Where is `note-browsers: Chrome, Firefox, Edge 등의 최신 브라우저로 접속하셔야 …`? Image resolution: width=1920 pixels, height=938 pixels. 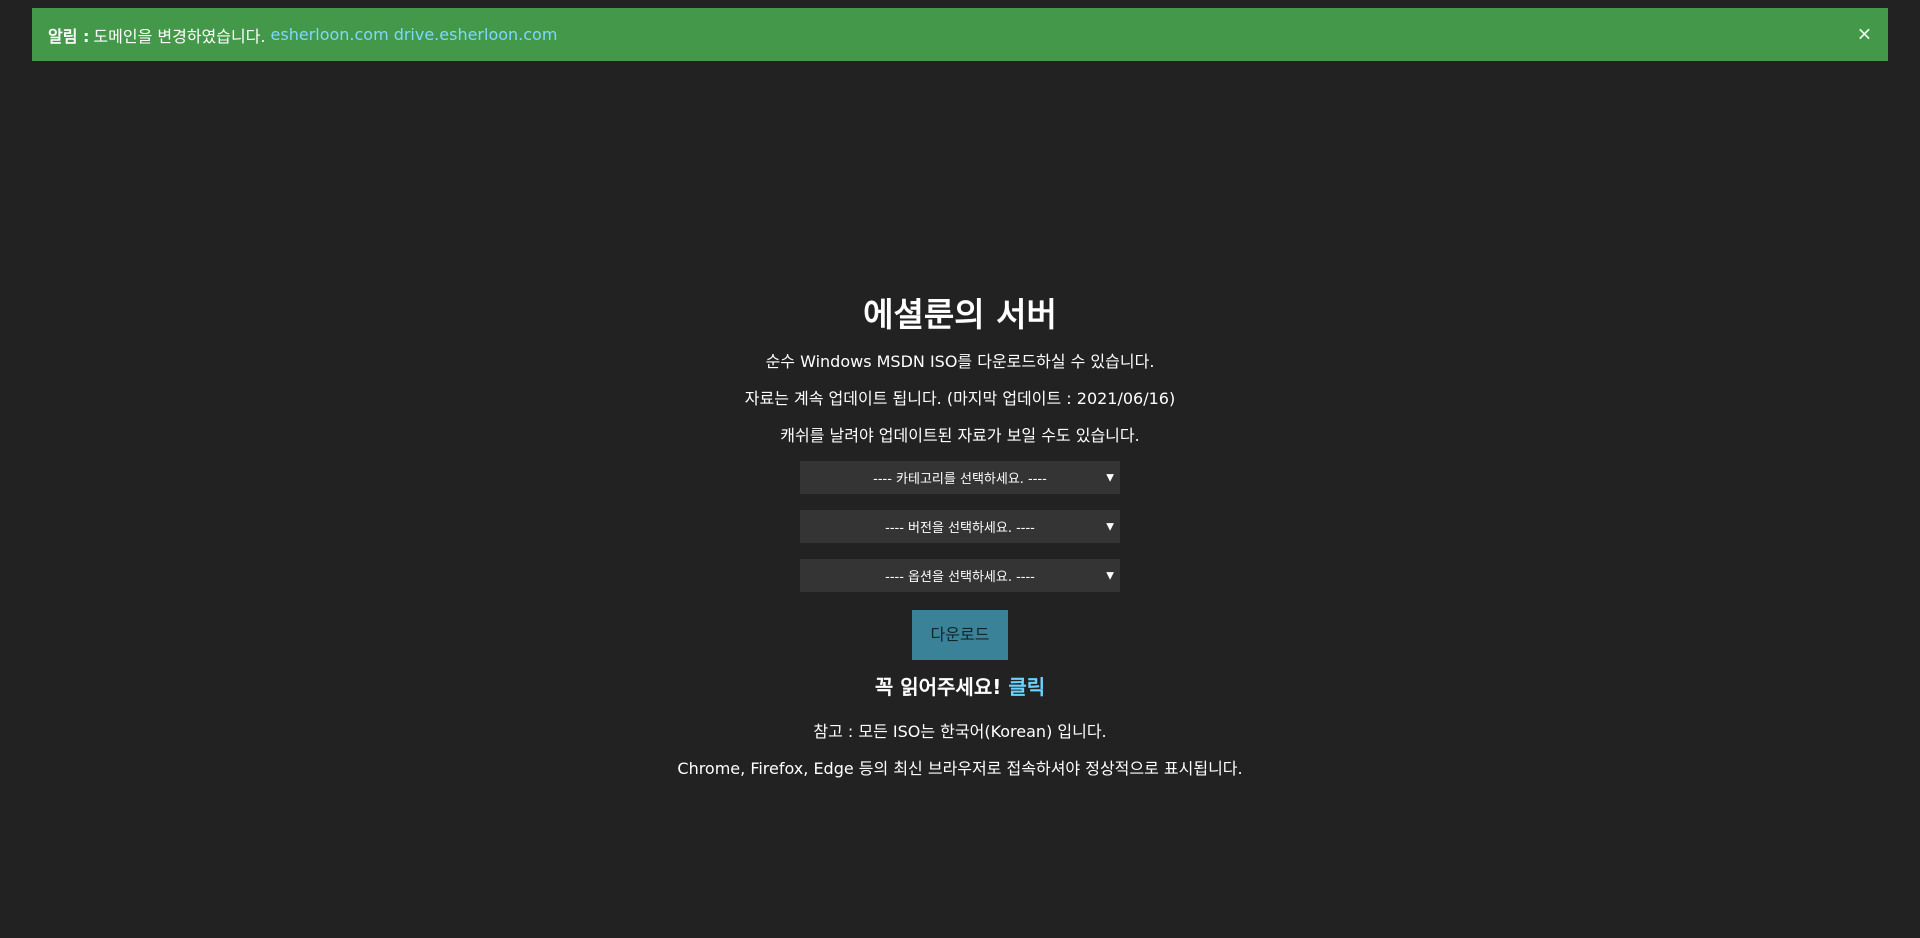
note-browsers: Chrome, Firefox, Edge 등의 최신 브라우저로 접속하셔야 … is located at coordinates (960, 768).